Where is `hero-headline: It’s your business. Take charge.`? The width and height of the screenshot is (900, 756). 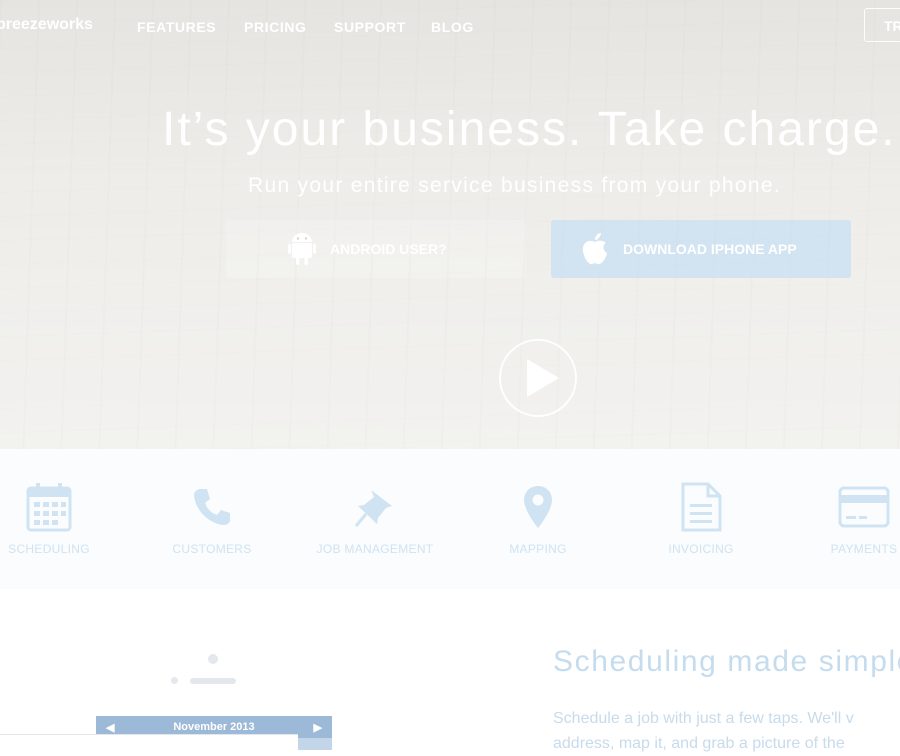
hero-headline: It’s your business. Take charge. is located at coordinates (529, 129).